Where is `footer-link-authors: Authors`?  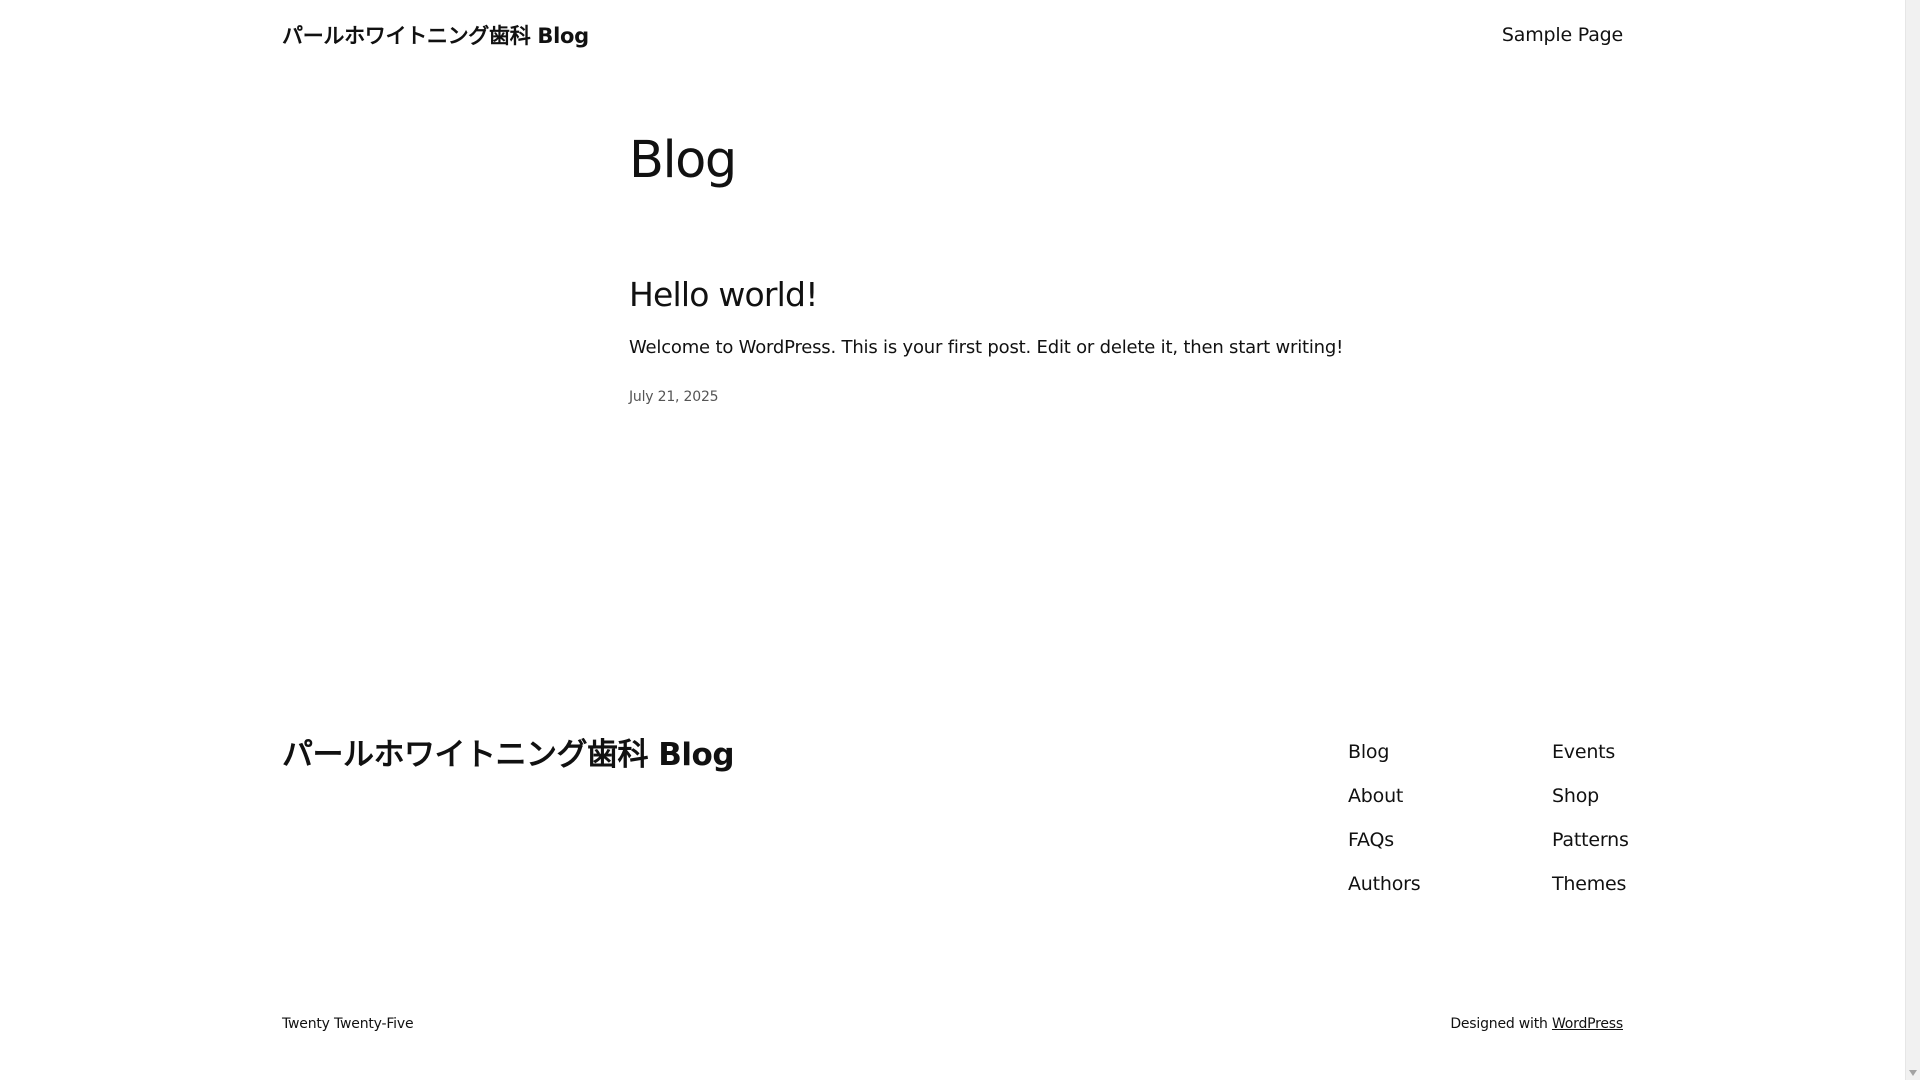 footer-link-authors: Authors is located at coordinates (1384, 884).